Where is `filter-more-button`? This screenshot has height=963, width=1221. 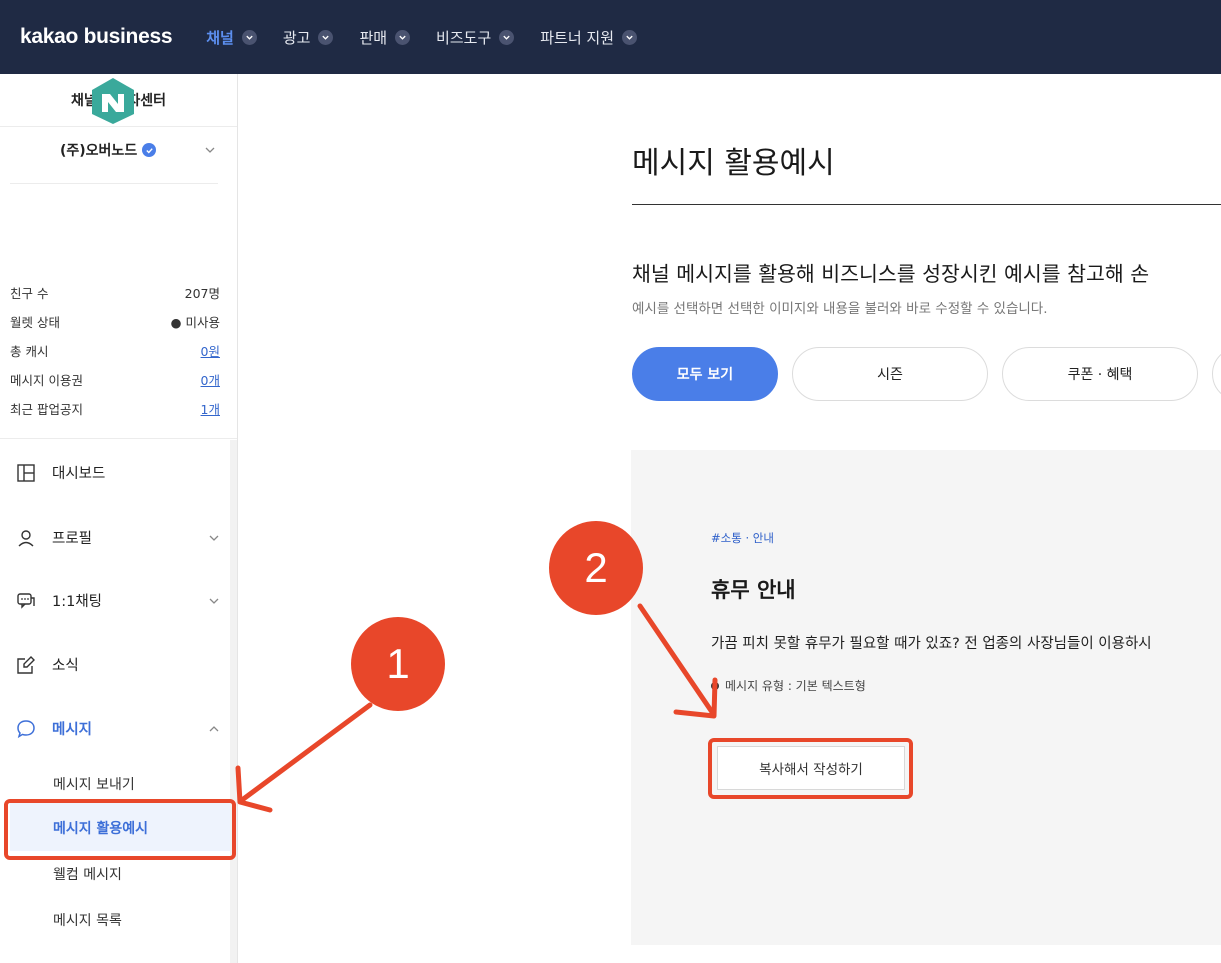
filter-more-button is located at coordinates (1216, 374).